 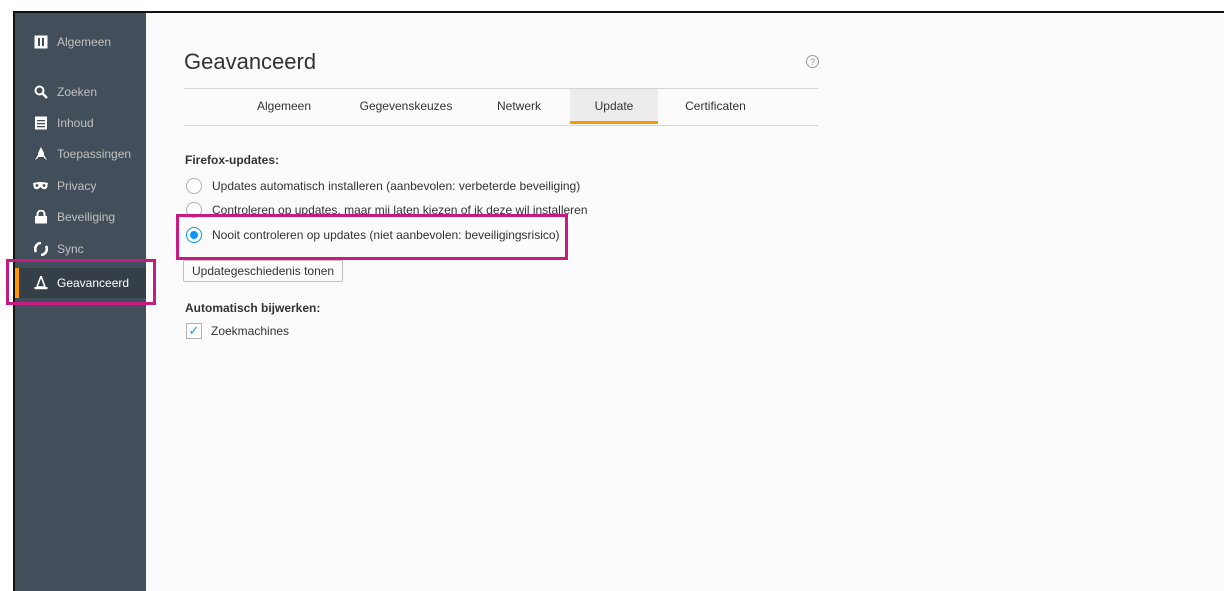 I want to click on document-icon, so click(x=40, y=123).